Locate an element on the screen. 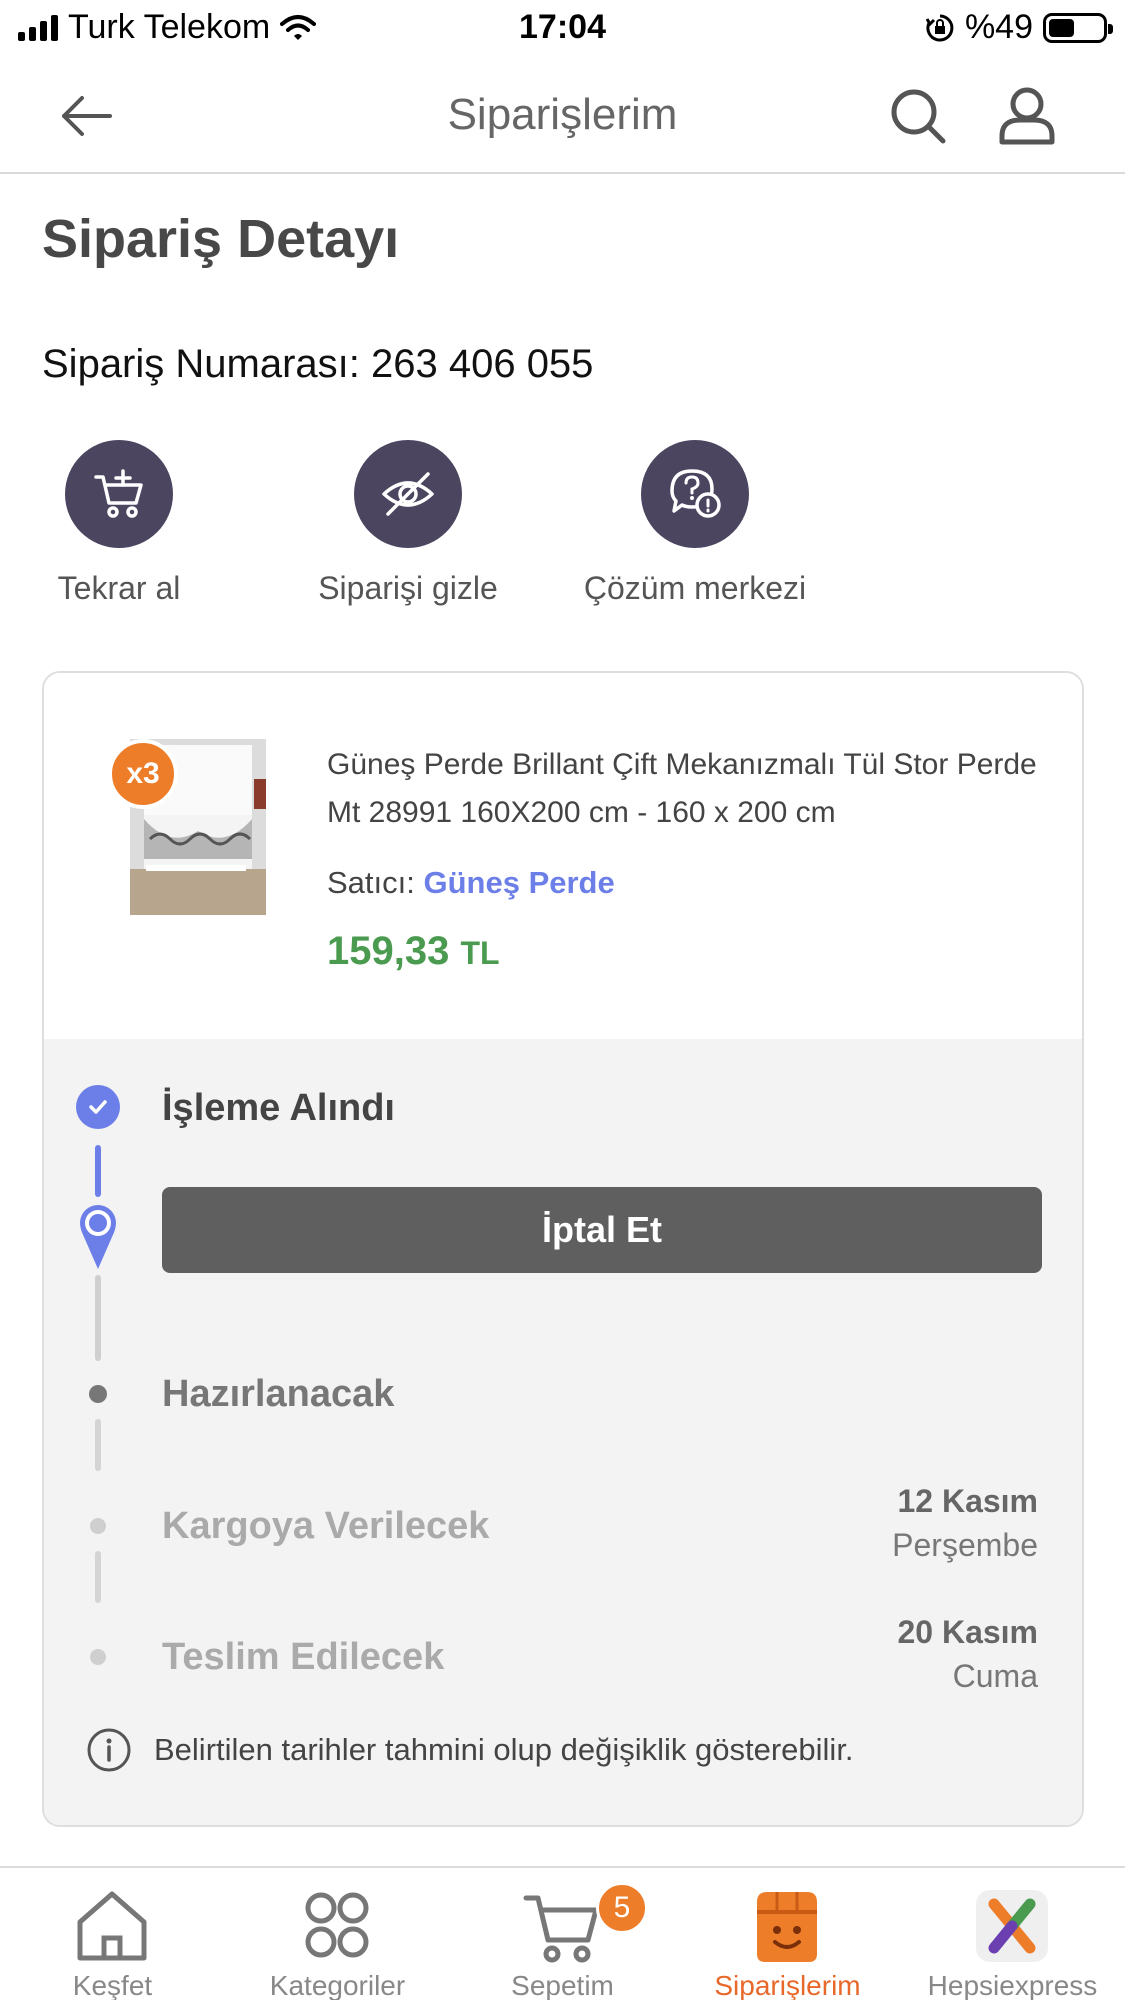 The image size is (1125, 2000). step-dot-shipping is located at coordinates (98, 1526).